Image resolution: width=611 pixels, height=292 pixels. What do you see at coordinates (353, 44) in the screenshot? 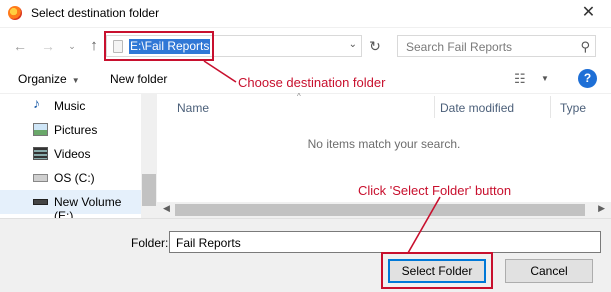
I see `chevron-down-icon: ⌄` at bounding box center [353, 44].